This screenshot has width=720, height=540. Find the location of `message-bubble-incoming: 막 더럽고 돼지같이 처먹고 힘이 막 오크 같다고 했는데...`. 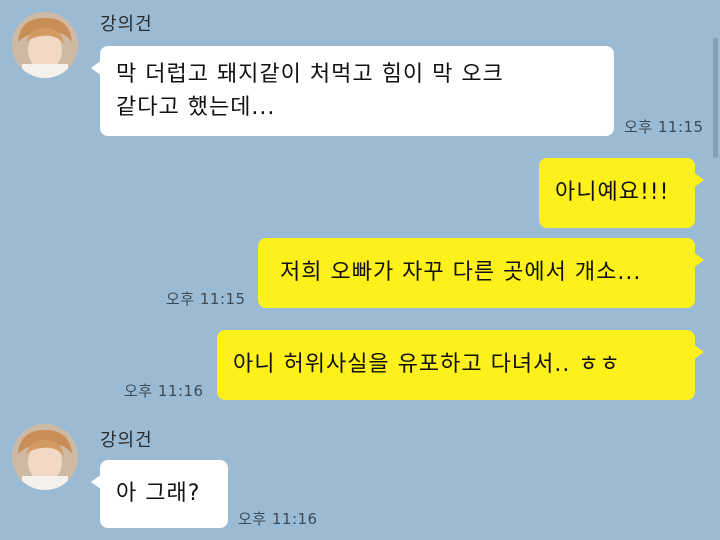

message-bubble-incoming: 막 더럽고 돼지같이 처먹고 힘이 막 오크 같다고 했는데... is located at coordinates (352, 91).